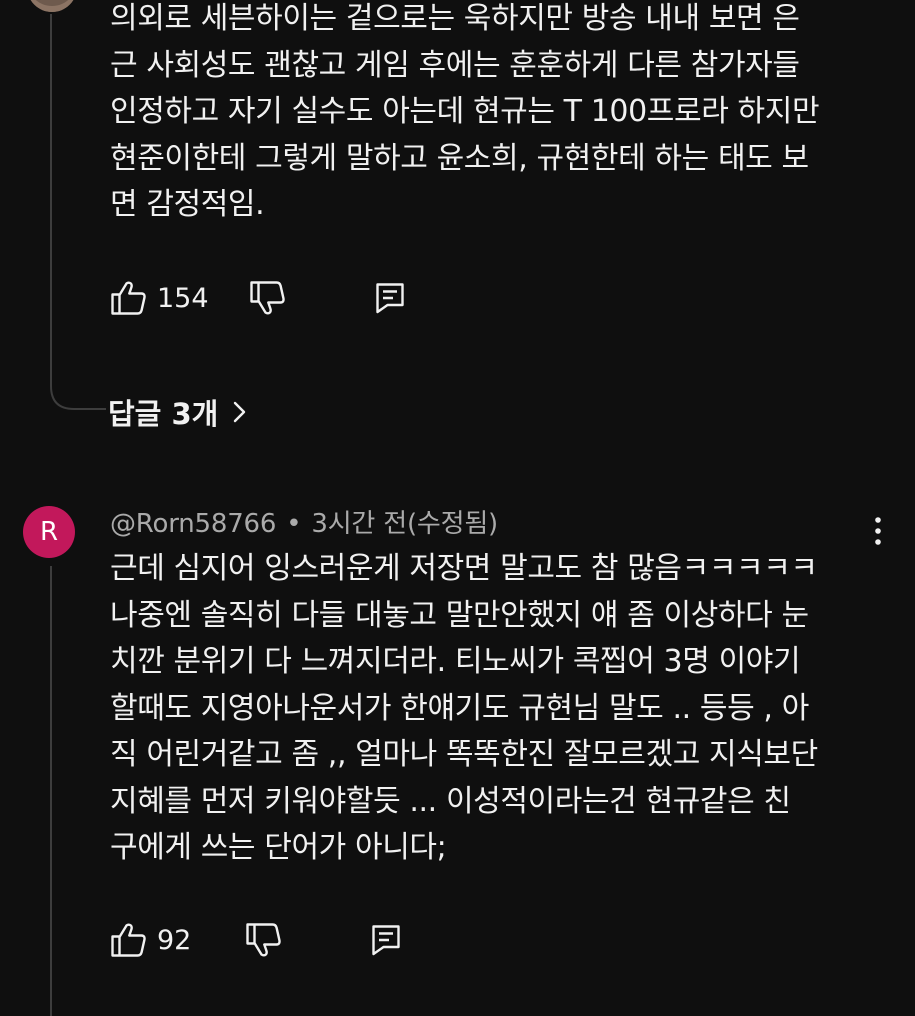  What do you see at coordinates (52, 6) in the screenshot?
I see `avatar` at bounding box center [52, 6].